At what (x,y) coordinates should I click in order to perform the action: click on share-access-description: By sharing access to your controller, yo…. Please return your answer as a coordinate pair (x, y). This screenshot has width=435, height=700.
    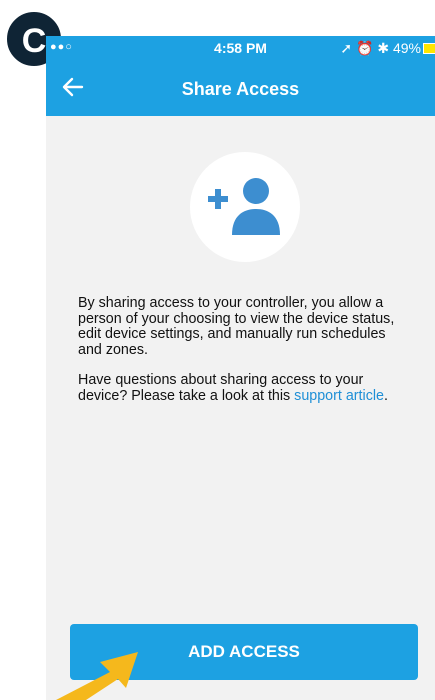
    Looking at the image, I should click on (243, 357).